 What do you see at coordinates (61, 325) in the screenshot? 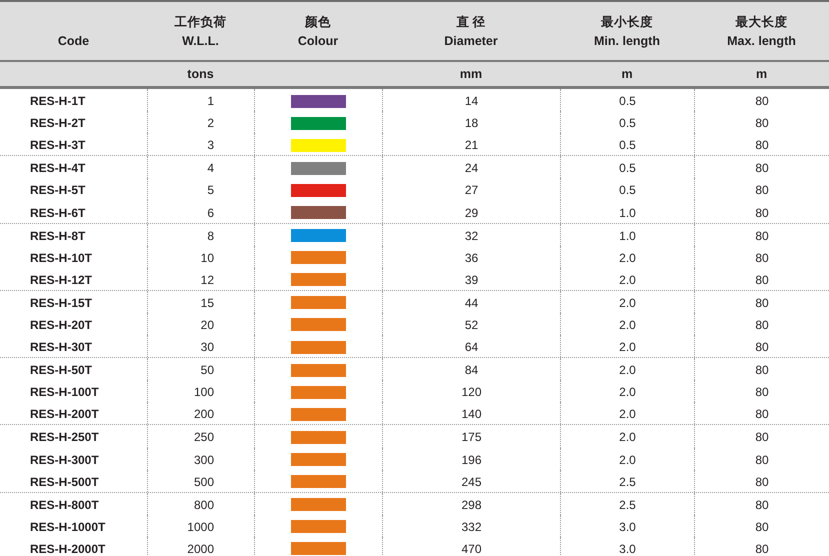
I see `code-cell: RES-H-20T` at bounding box center [61, 325].